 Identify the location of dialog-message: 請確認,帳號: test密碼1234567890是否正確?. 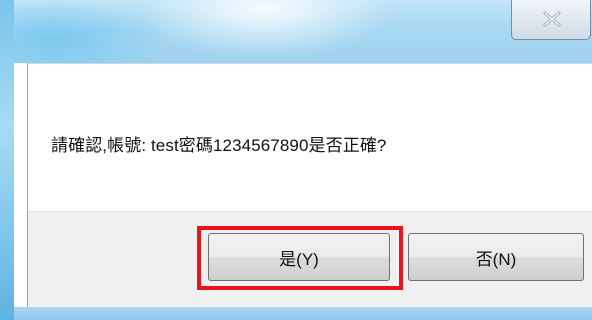
(219, 145).